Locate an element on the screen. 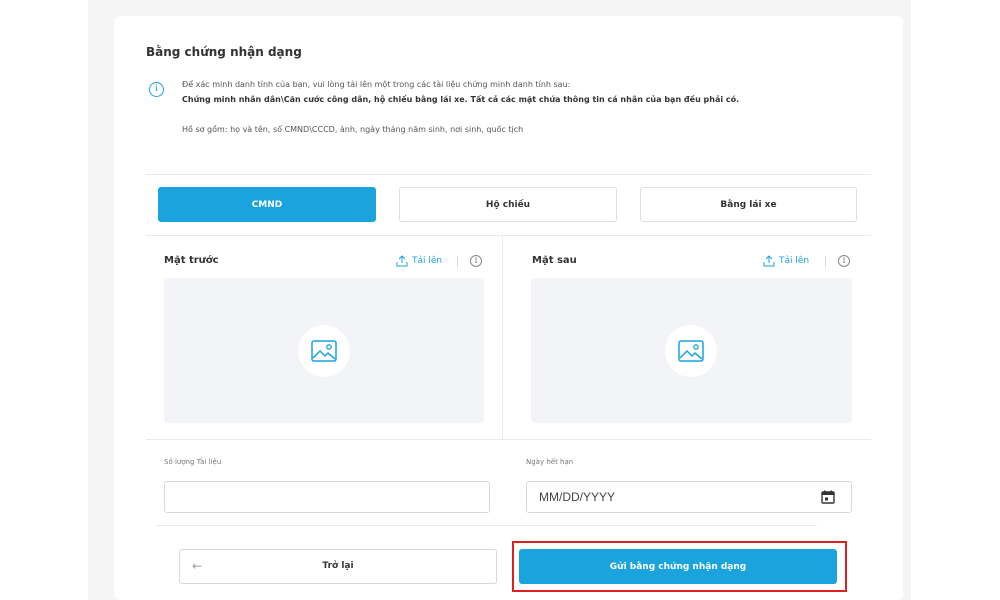  back-image-placeholder is located at coordinates (691, 351).